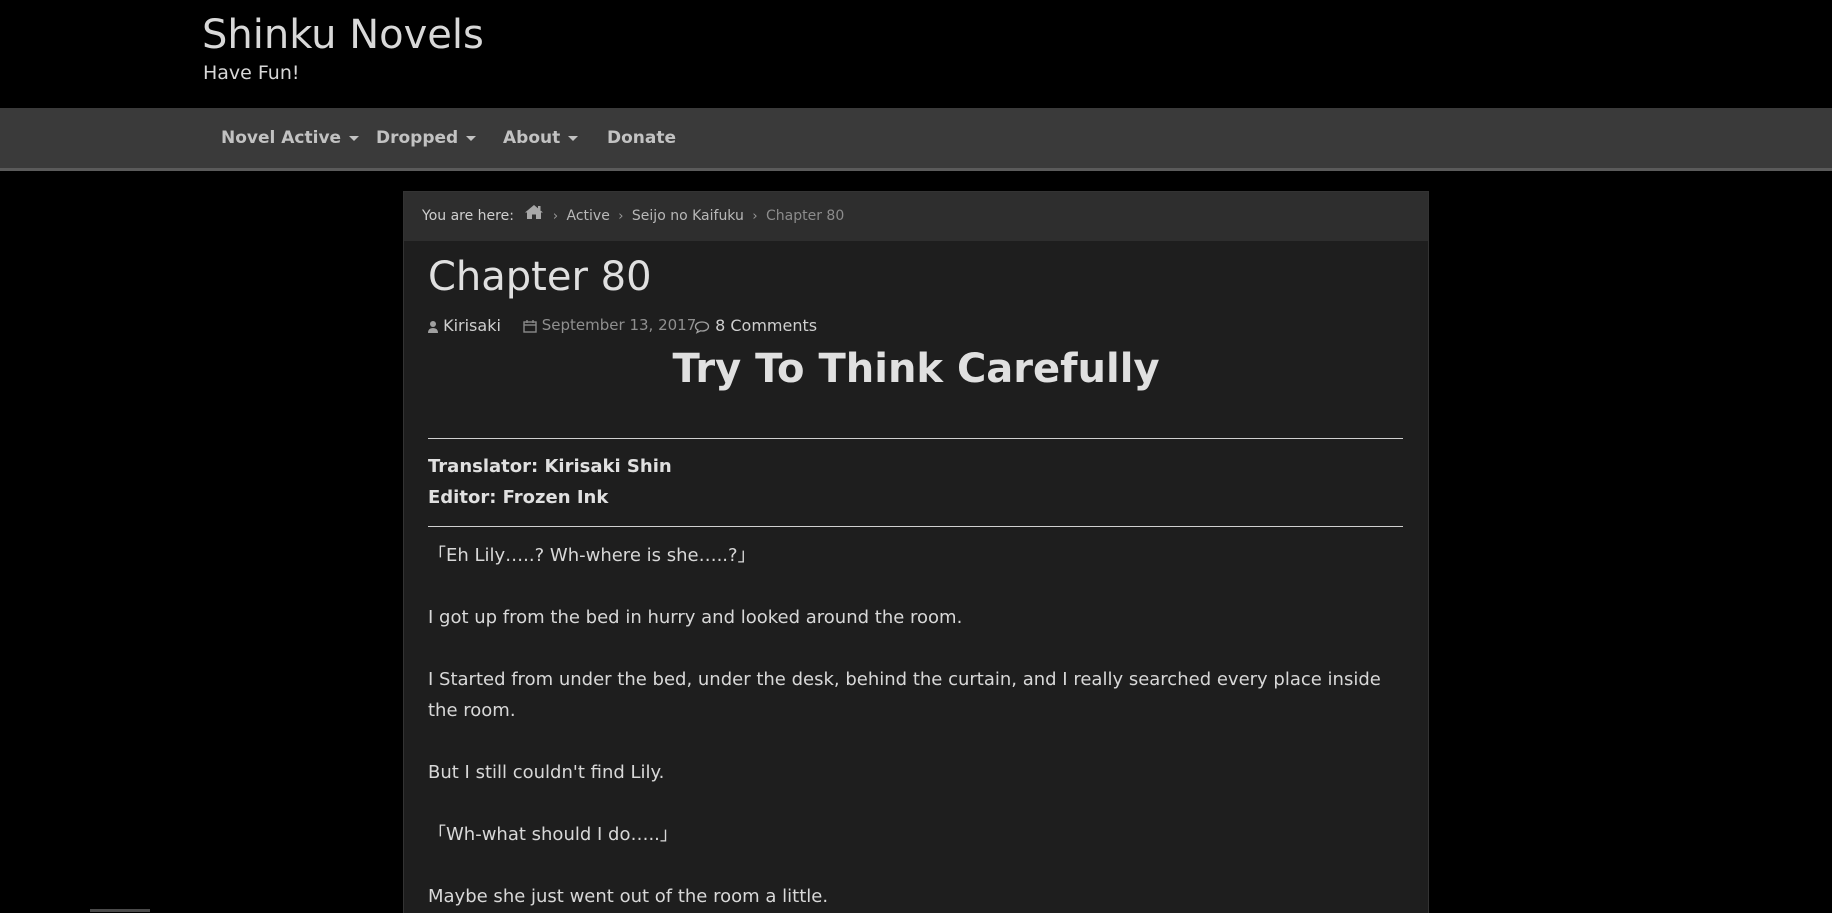 This screenshot has height=913, width=1832. I want to click on nav-about: About, so click(541, 138).